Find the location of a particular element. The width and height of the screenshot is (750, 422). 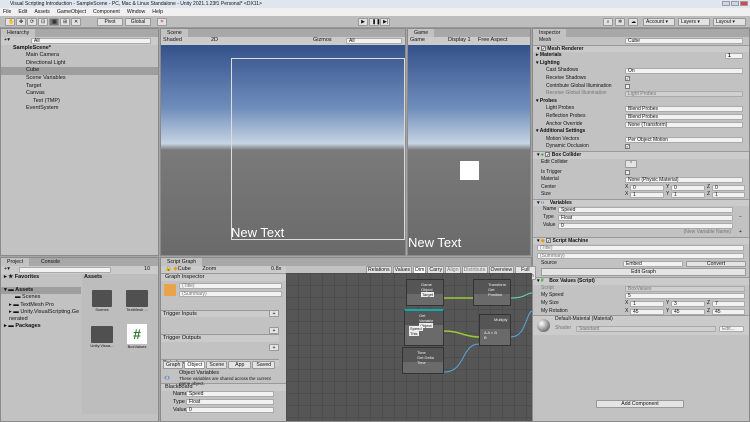

tab-inspector: Inspector is located at coordinates (550, 33).